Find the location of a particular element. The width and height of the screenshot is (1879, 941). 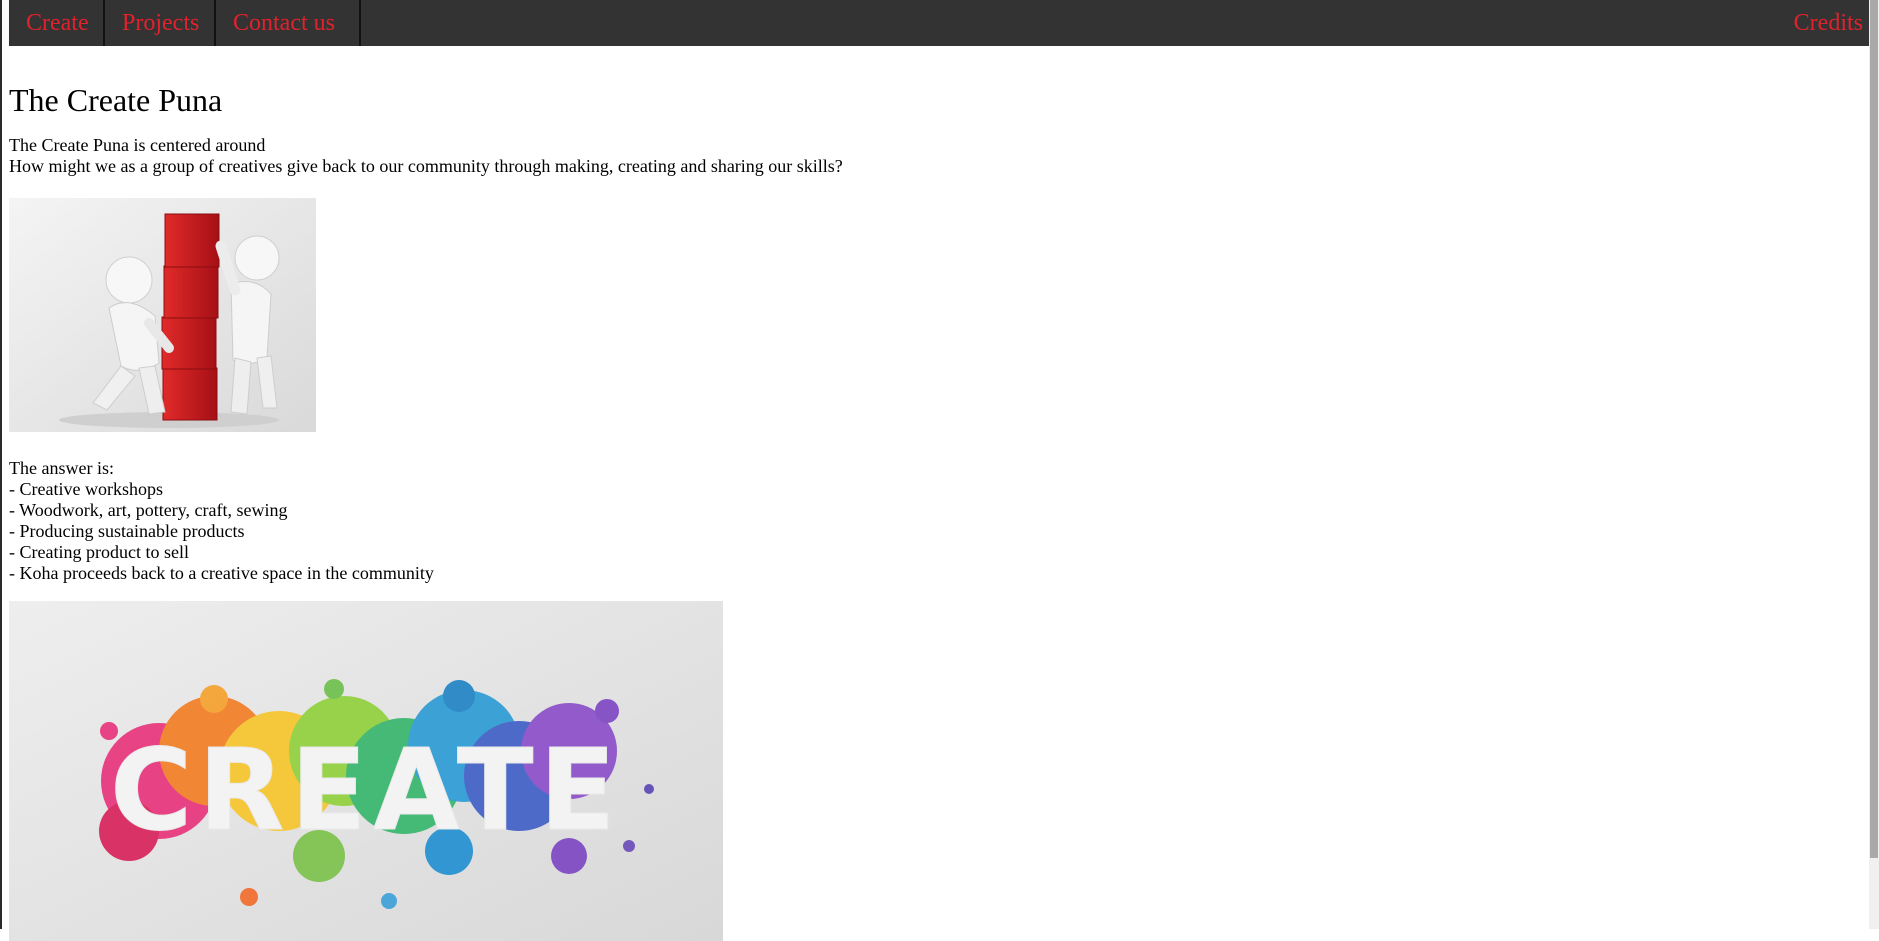

answer-item: - Creating product to sell is located at coordinates (99, 552).